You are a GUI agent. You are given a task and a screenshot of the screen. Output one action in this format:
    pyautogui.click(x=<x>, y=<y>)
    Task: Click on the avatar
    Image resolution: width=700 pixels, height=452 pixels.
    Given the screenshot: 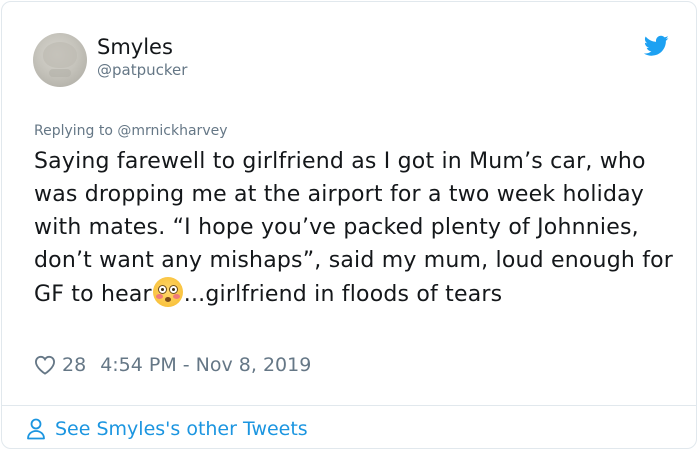 What is the action you would take?
    pyautogui.click(x=60, y=60)
    